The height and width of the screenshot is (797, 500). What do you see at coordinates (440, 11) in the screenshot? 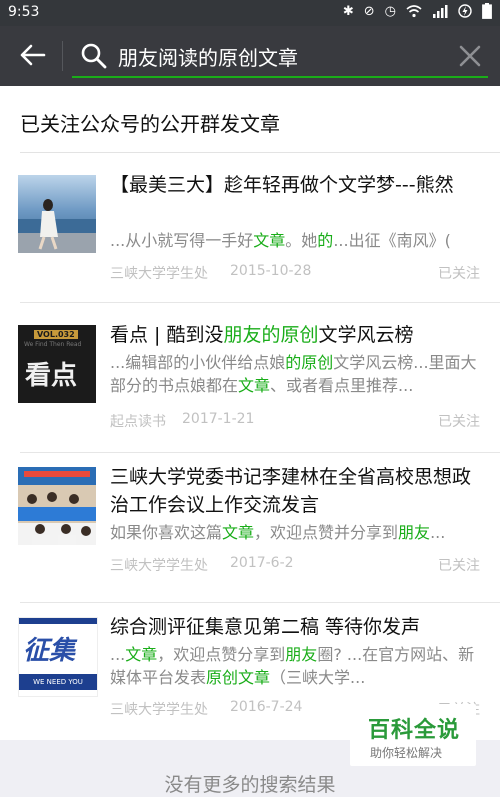
I see `signal-icon` at bounding box center [440, 11].